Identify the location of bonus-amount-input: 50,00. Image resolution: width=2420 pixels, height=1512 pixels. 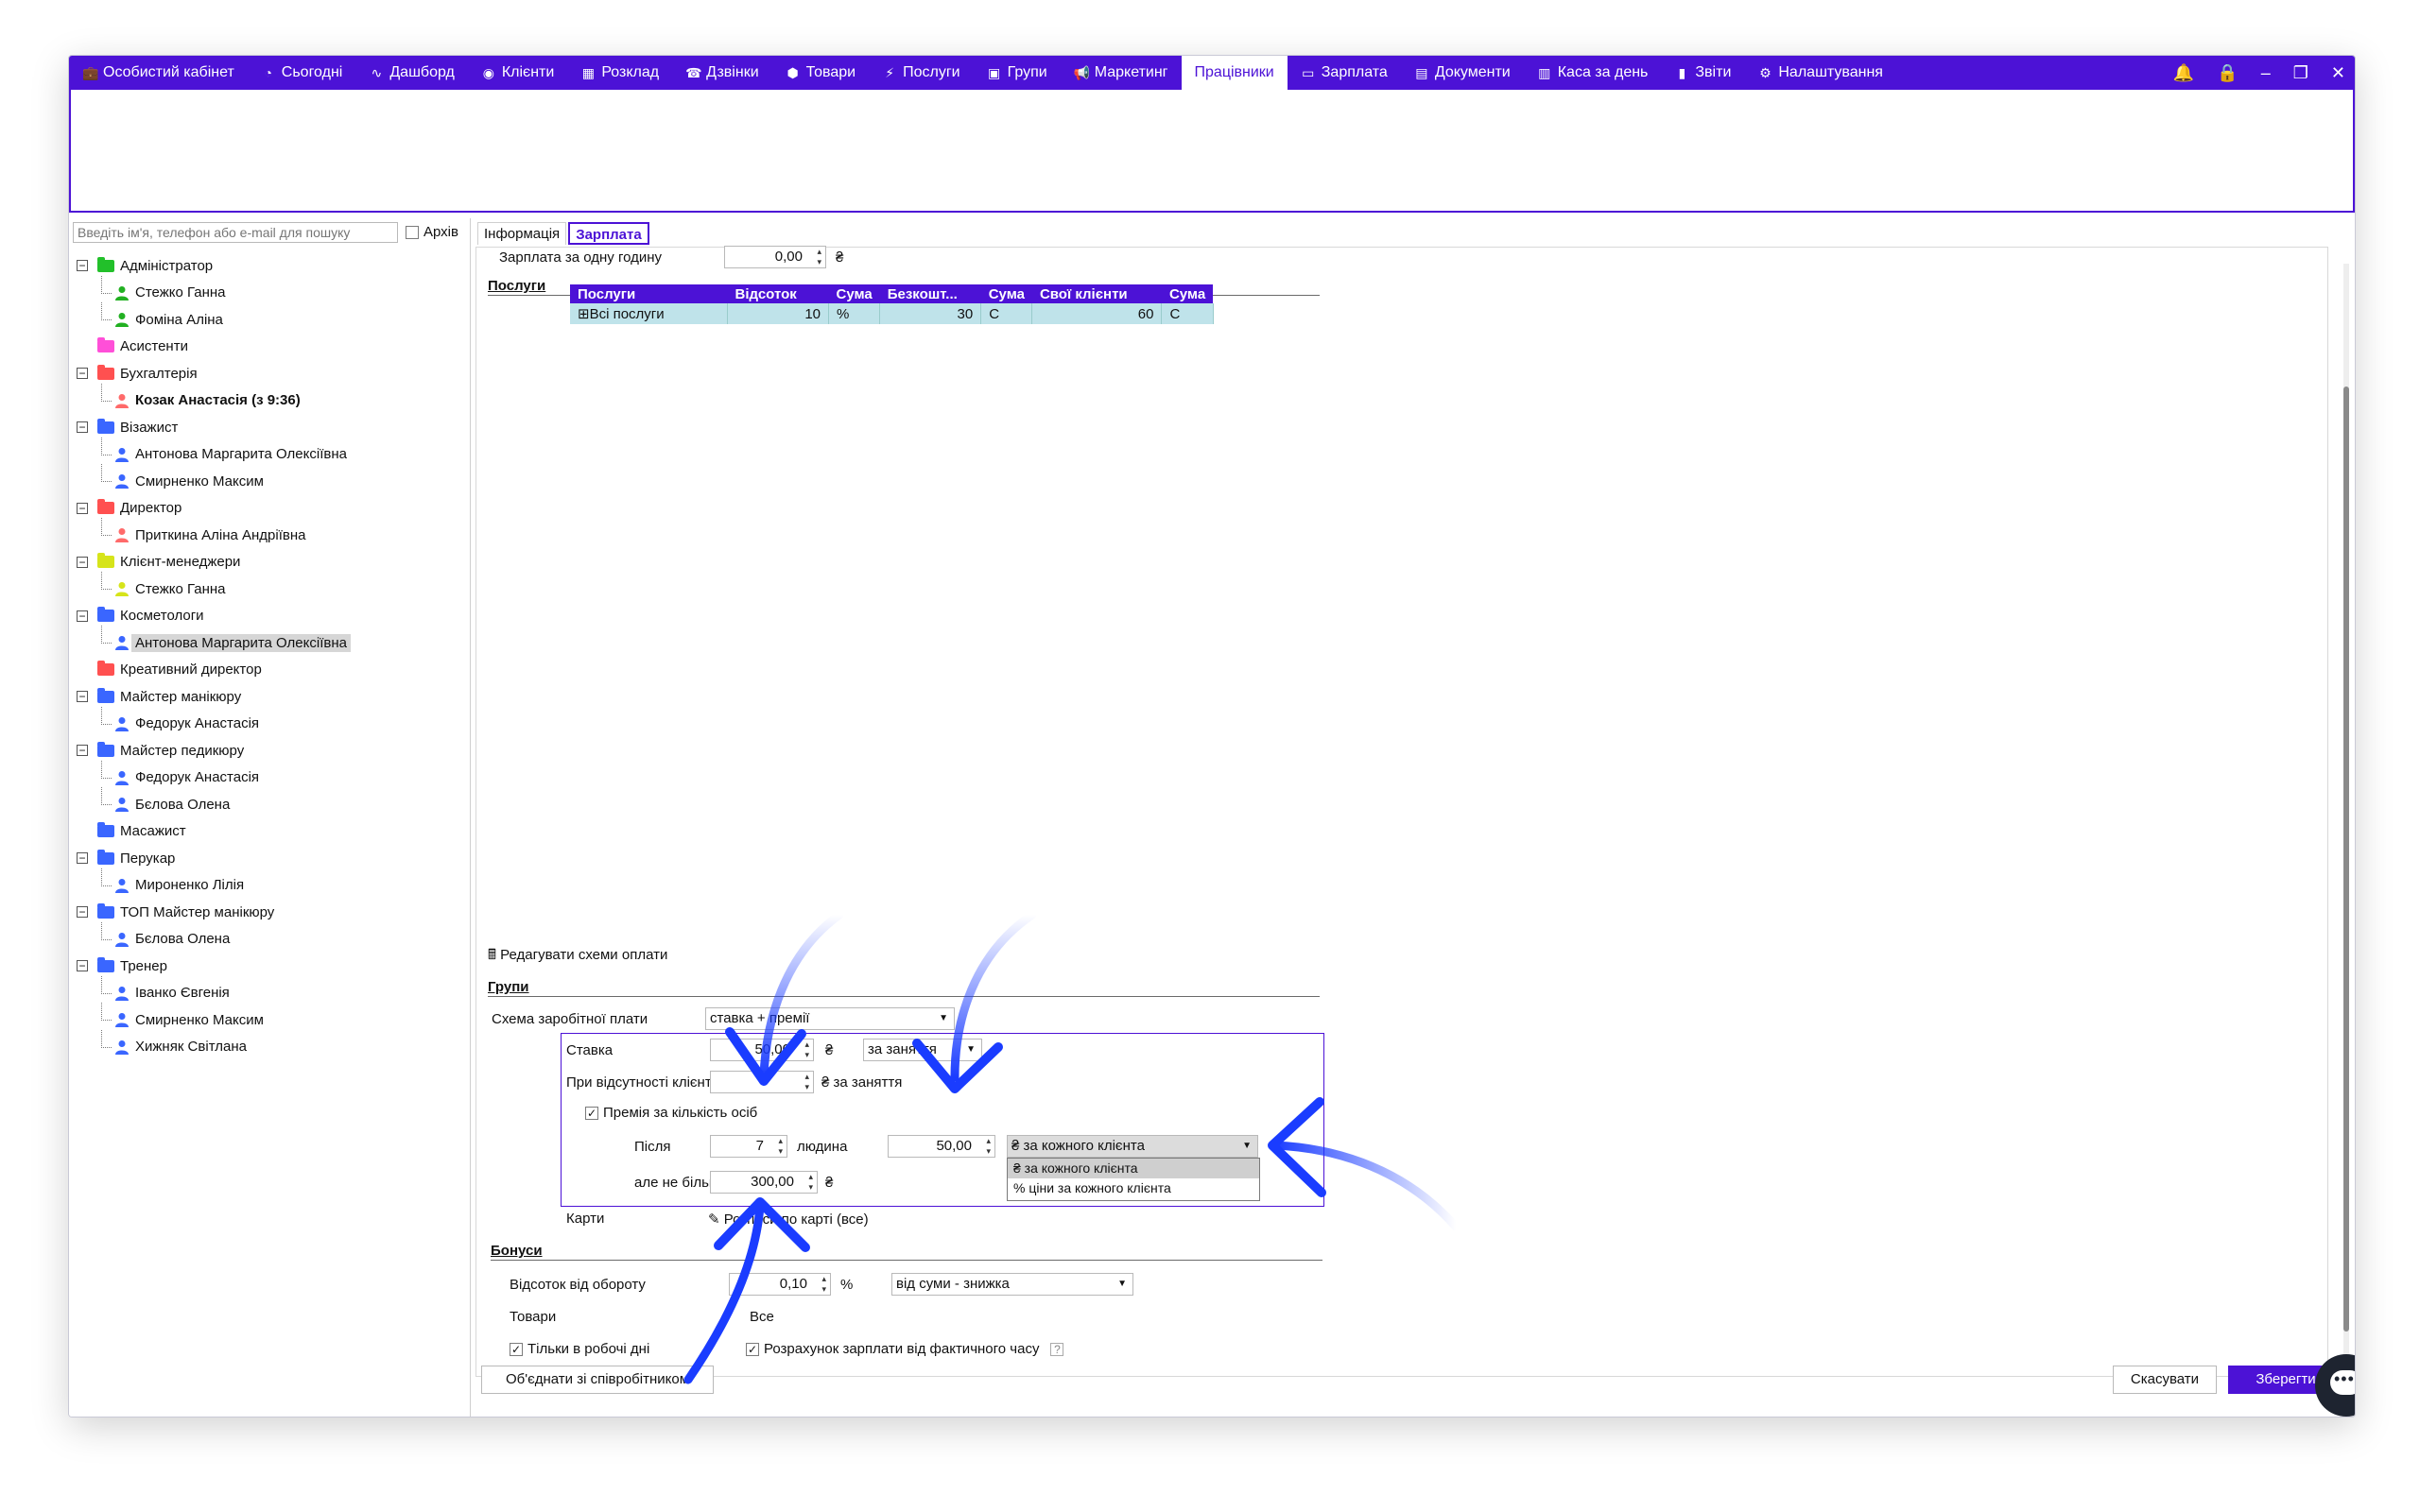
(941, 1146).